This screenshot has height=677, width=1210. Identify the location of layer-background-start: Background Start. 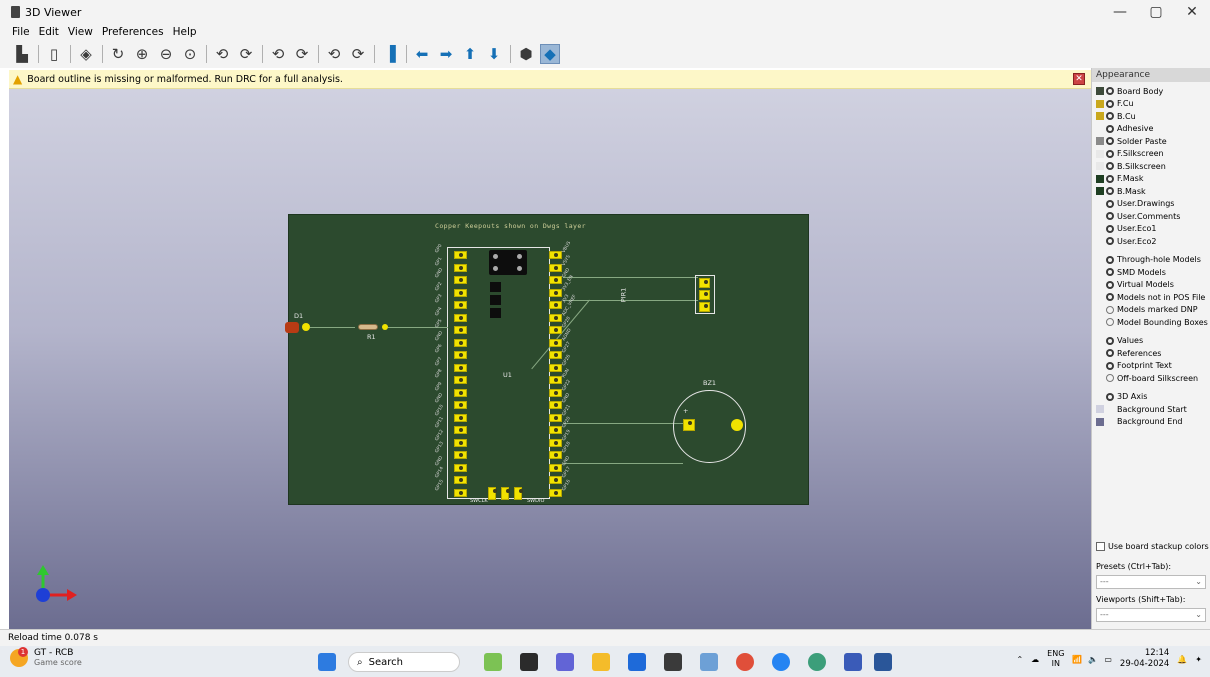
(1151, 409).